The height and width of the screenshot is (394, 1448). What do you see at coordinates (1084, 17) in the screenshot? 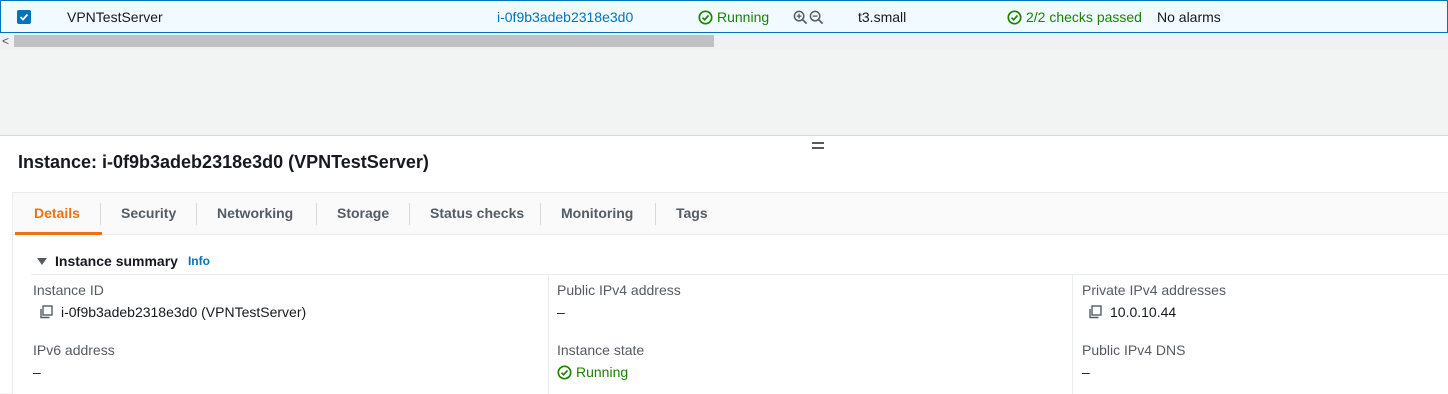
I see `status-checks-text: 2/2 checks passed` at bounding box center [1084, 17].